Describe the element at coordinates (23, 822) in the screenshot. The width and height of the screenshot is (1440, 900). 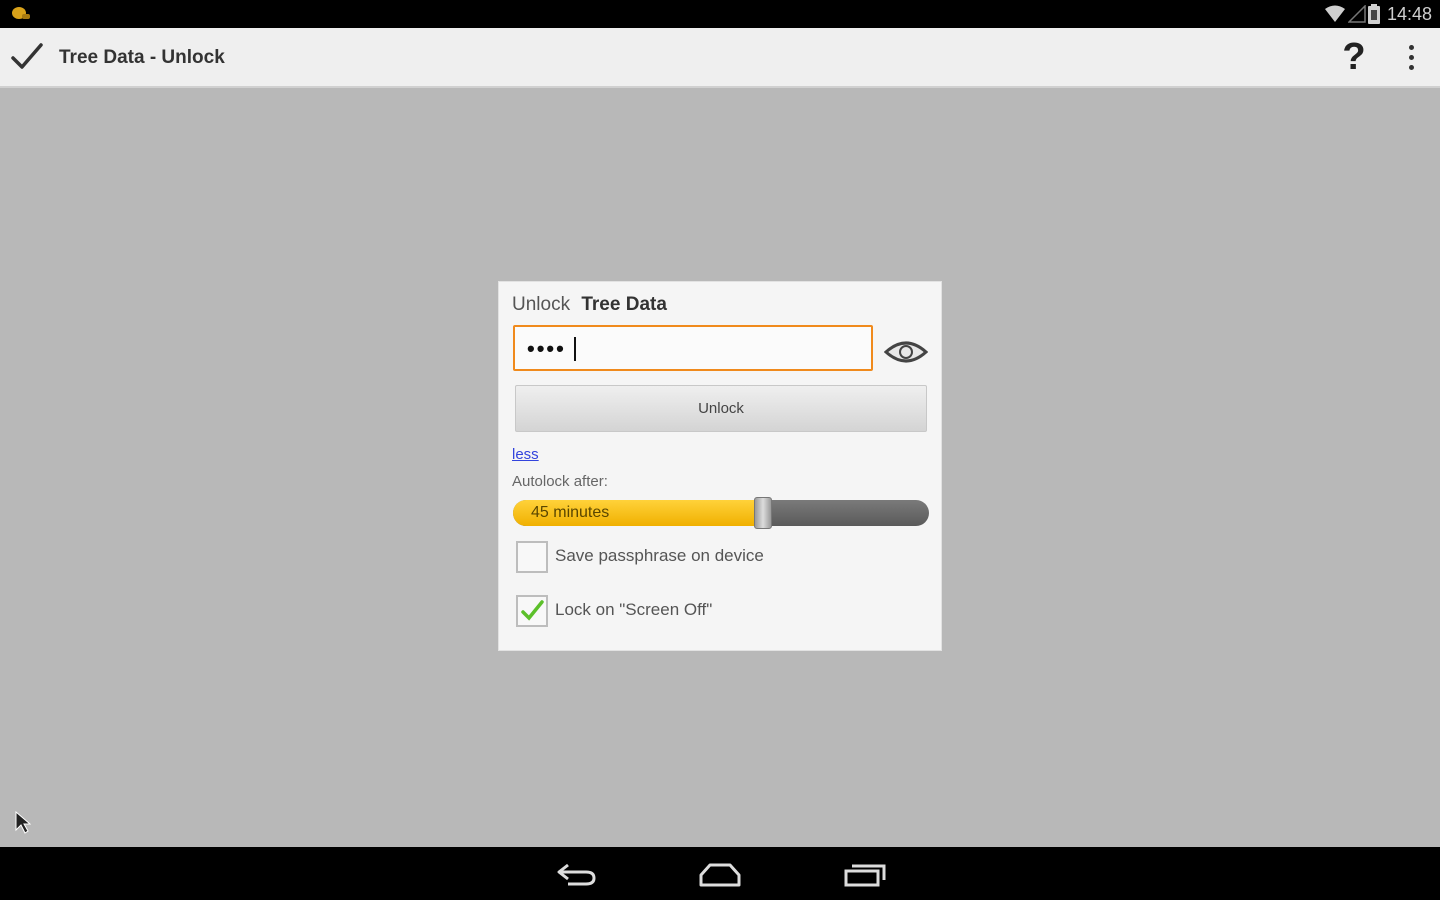
I see `mouse-pointer-icon` at that location.